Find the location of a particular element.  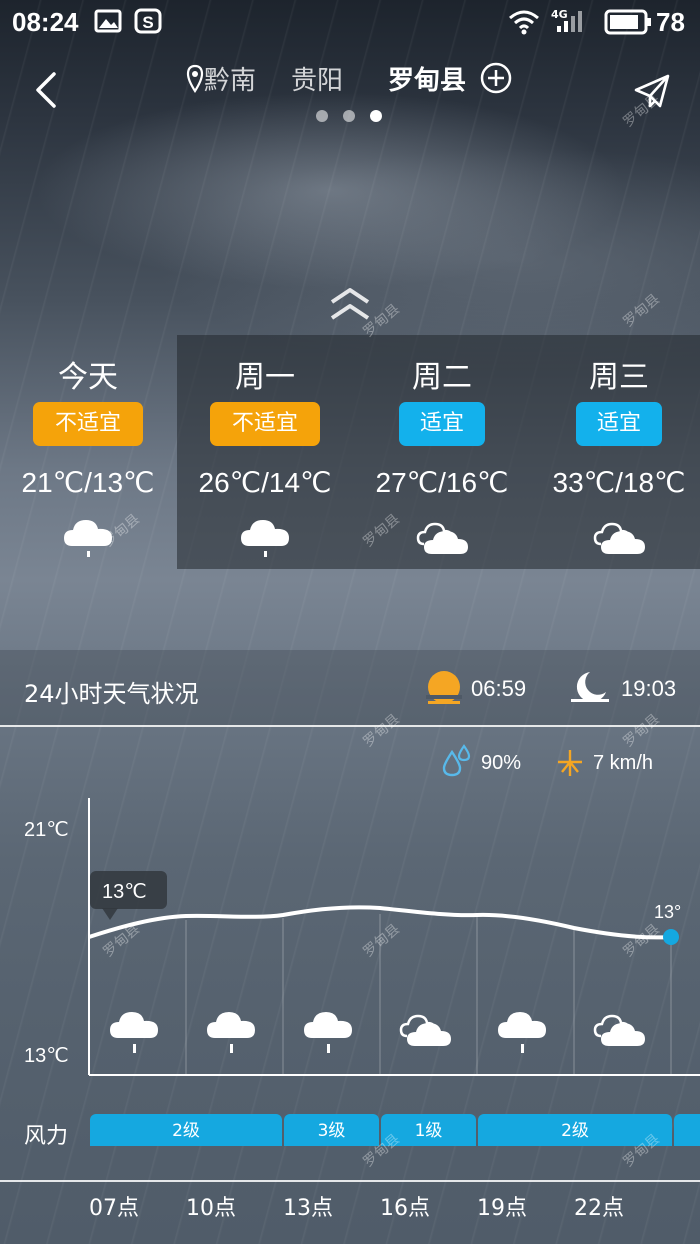

status-bar: 08:24 S 4G 78 is located at coordinates (350, 22).